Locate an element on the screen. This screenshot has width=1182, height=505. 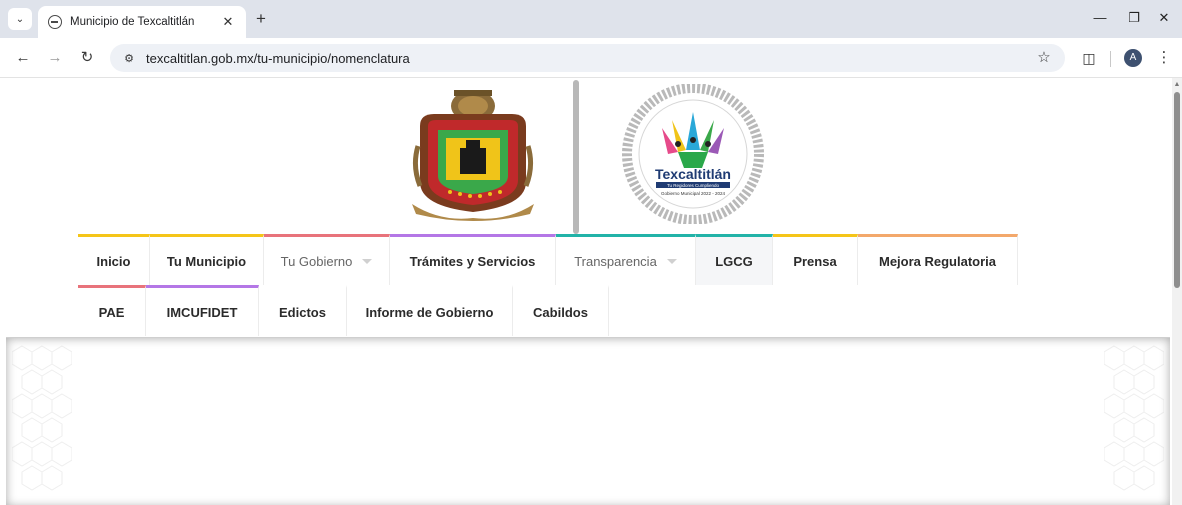
avatar: A is located at coordinates (1133, 58).